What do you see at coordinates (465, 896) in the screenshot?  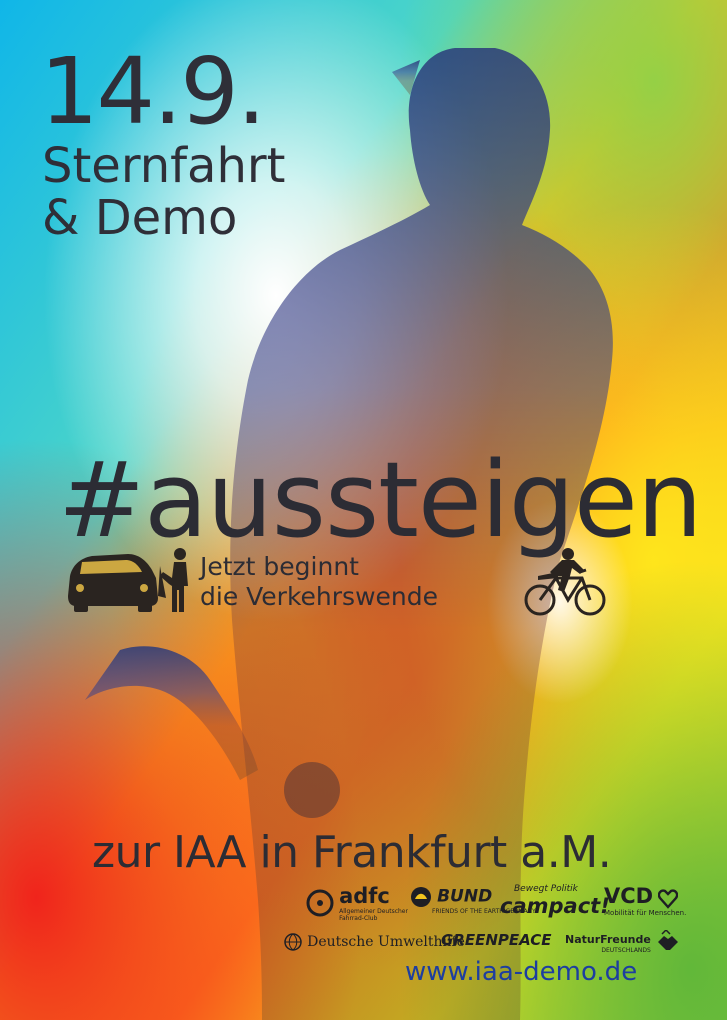 I see `bund-name: BUND` at bounding box center [465, 896].